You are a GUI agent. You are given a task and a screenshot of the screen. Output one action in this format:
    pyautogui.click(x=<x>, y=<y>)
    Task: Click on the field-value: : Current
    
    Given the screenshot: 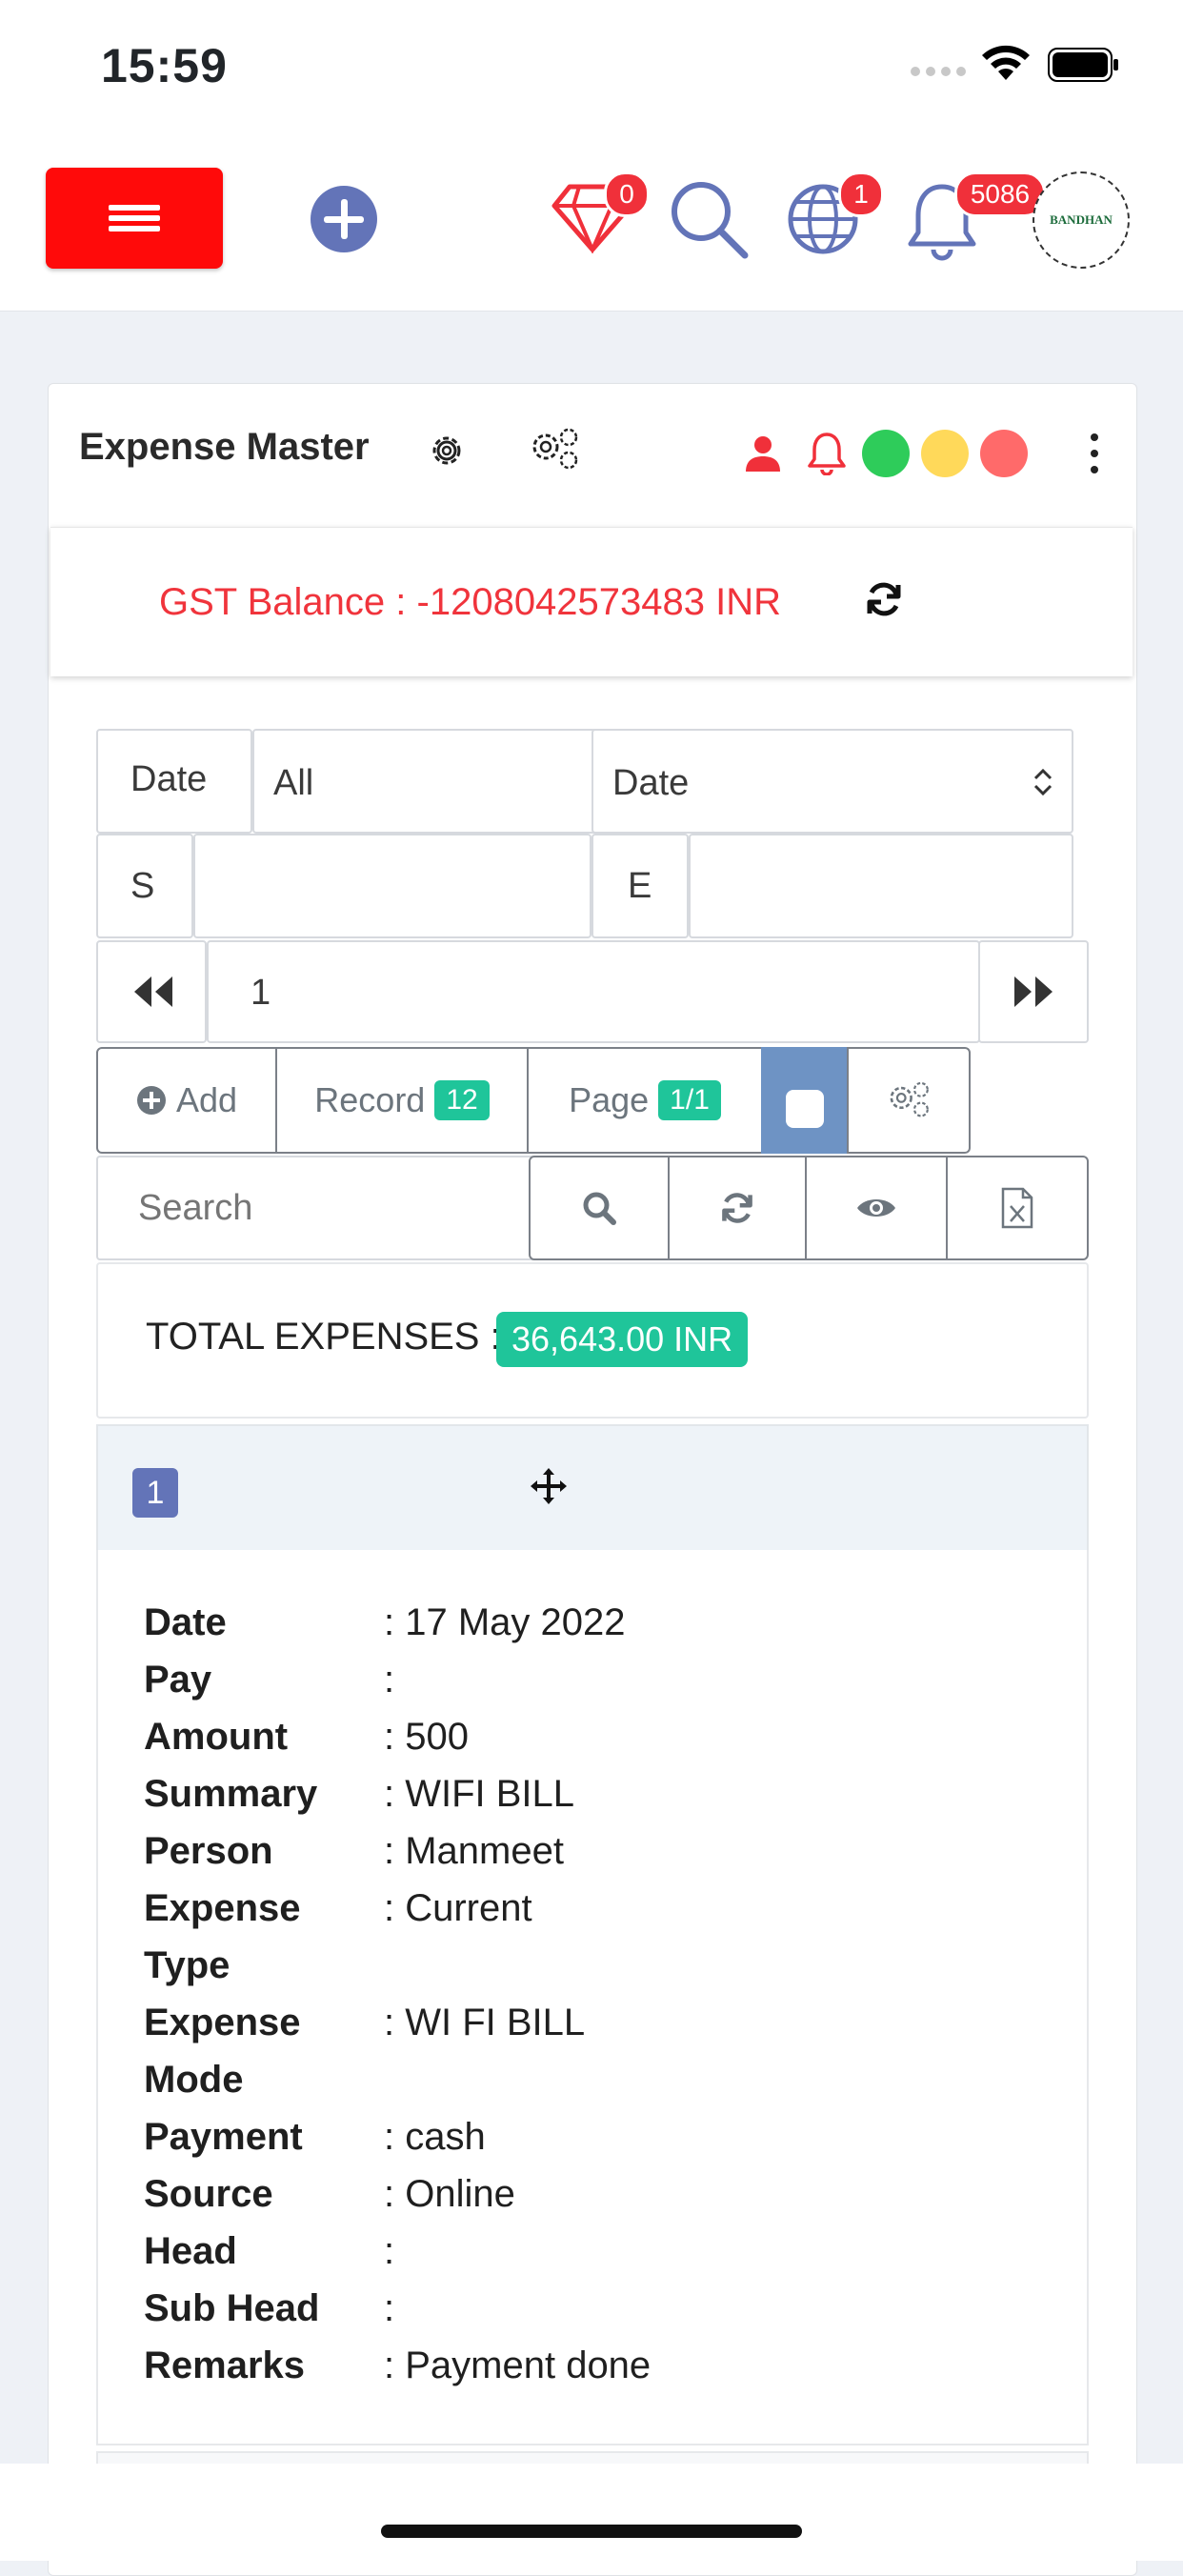 What is the action you would take?
    pyautogui.click(x=458, y=1908)
    